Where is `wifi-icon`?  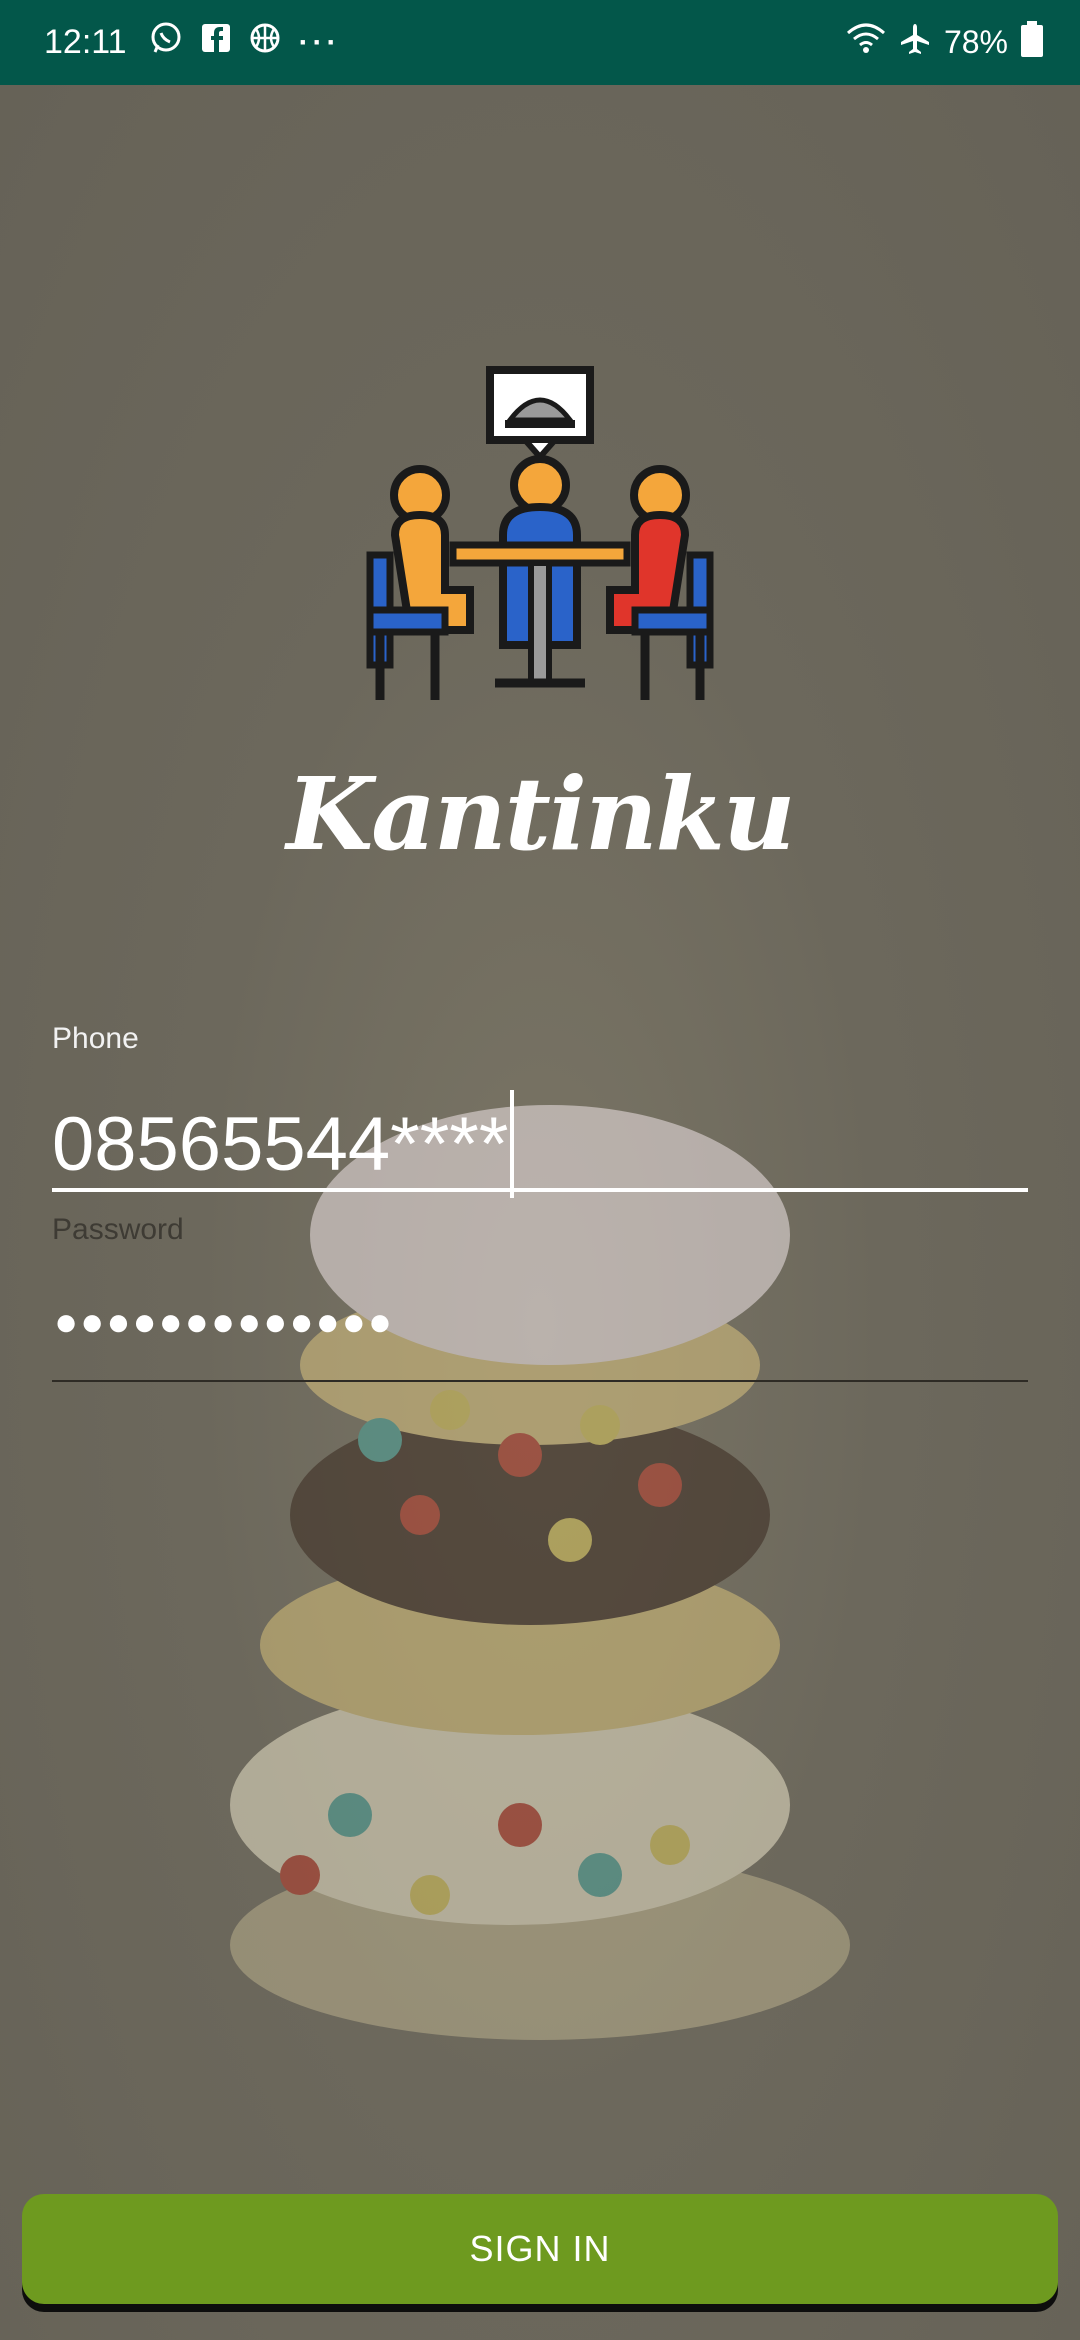 wifi-icon is located at coordinates (866, 43).